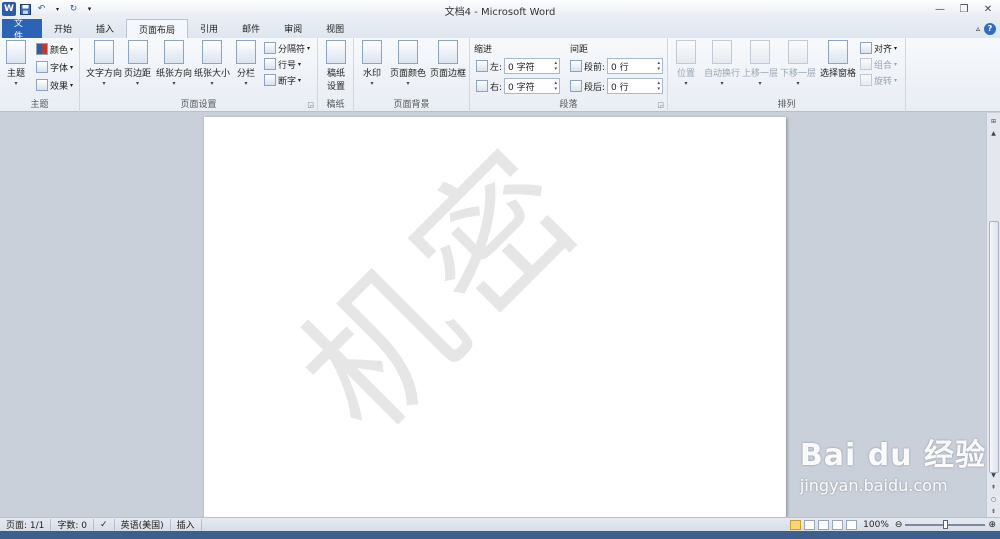 The width and height of the screenshot is (1000, 539). What do you see at coordinates (104, 524) in the screenshot?
I see `proofing-icon: ✓` at bounding box center [104, 524].